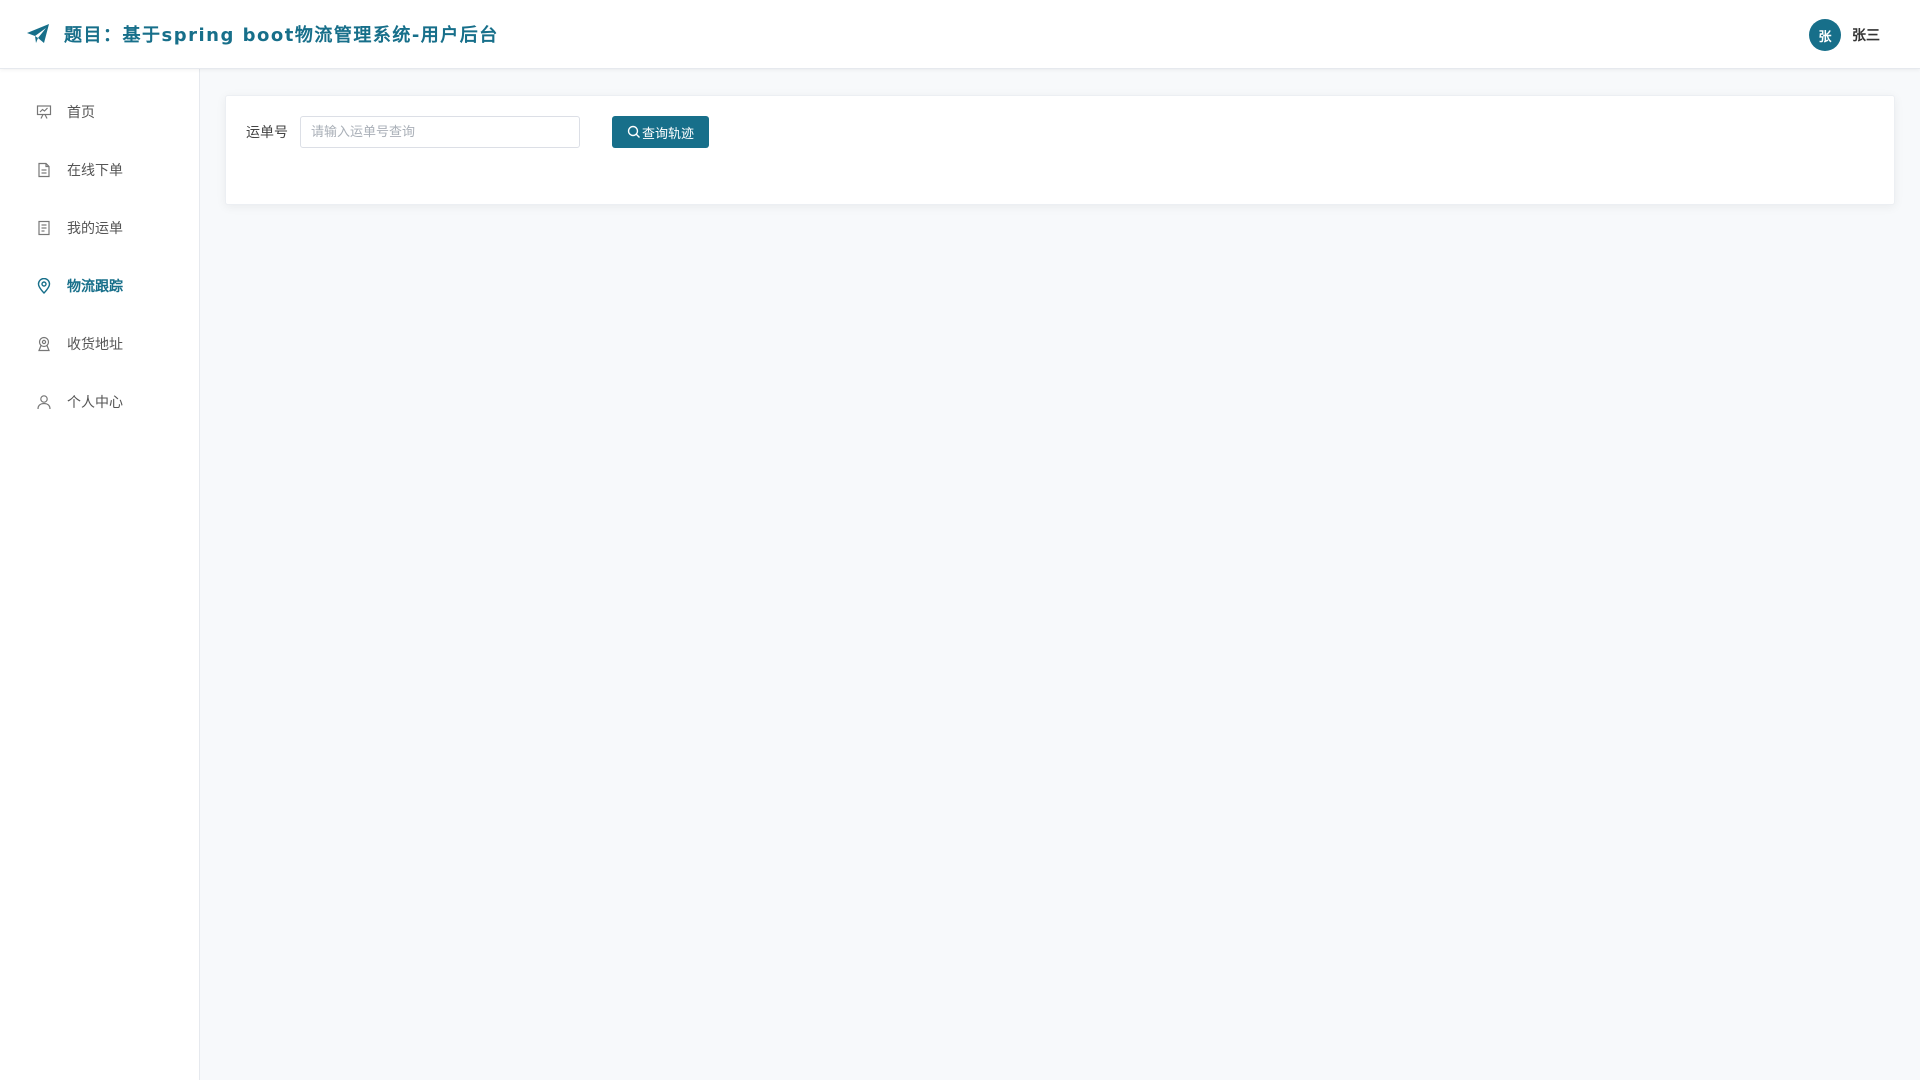 The image size is (1920, 1080). What do you see at coordinates (440, 132) in the screenshot?
I see `waybill-search-input` at bounding box center [440, 132].